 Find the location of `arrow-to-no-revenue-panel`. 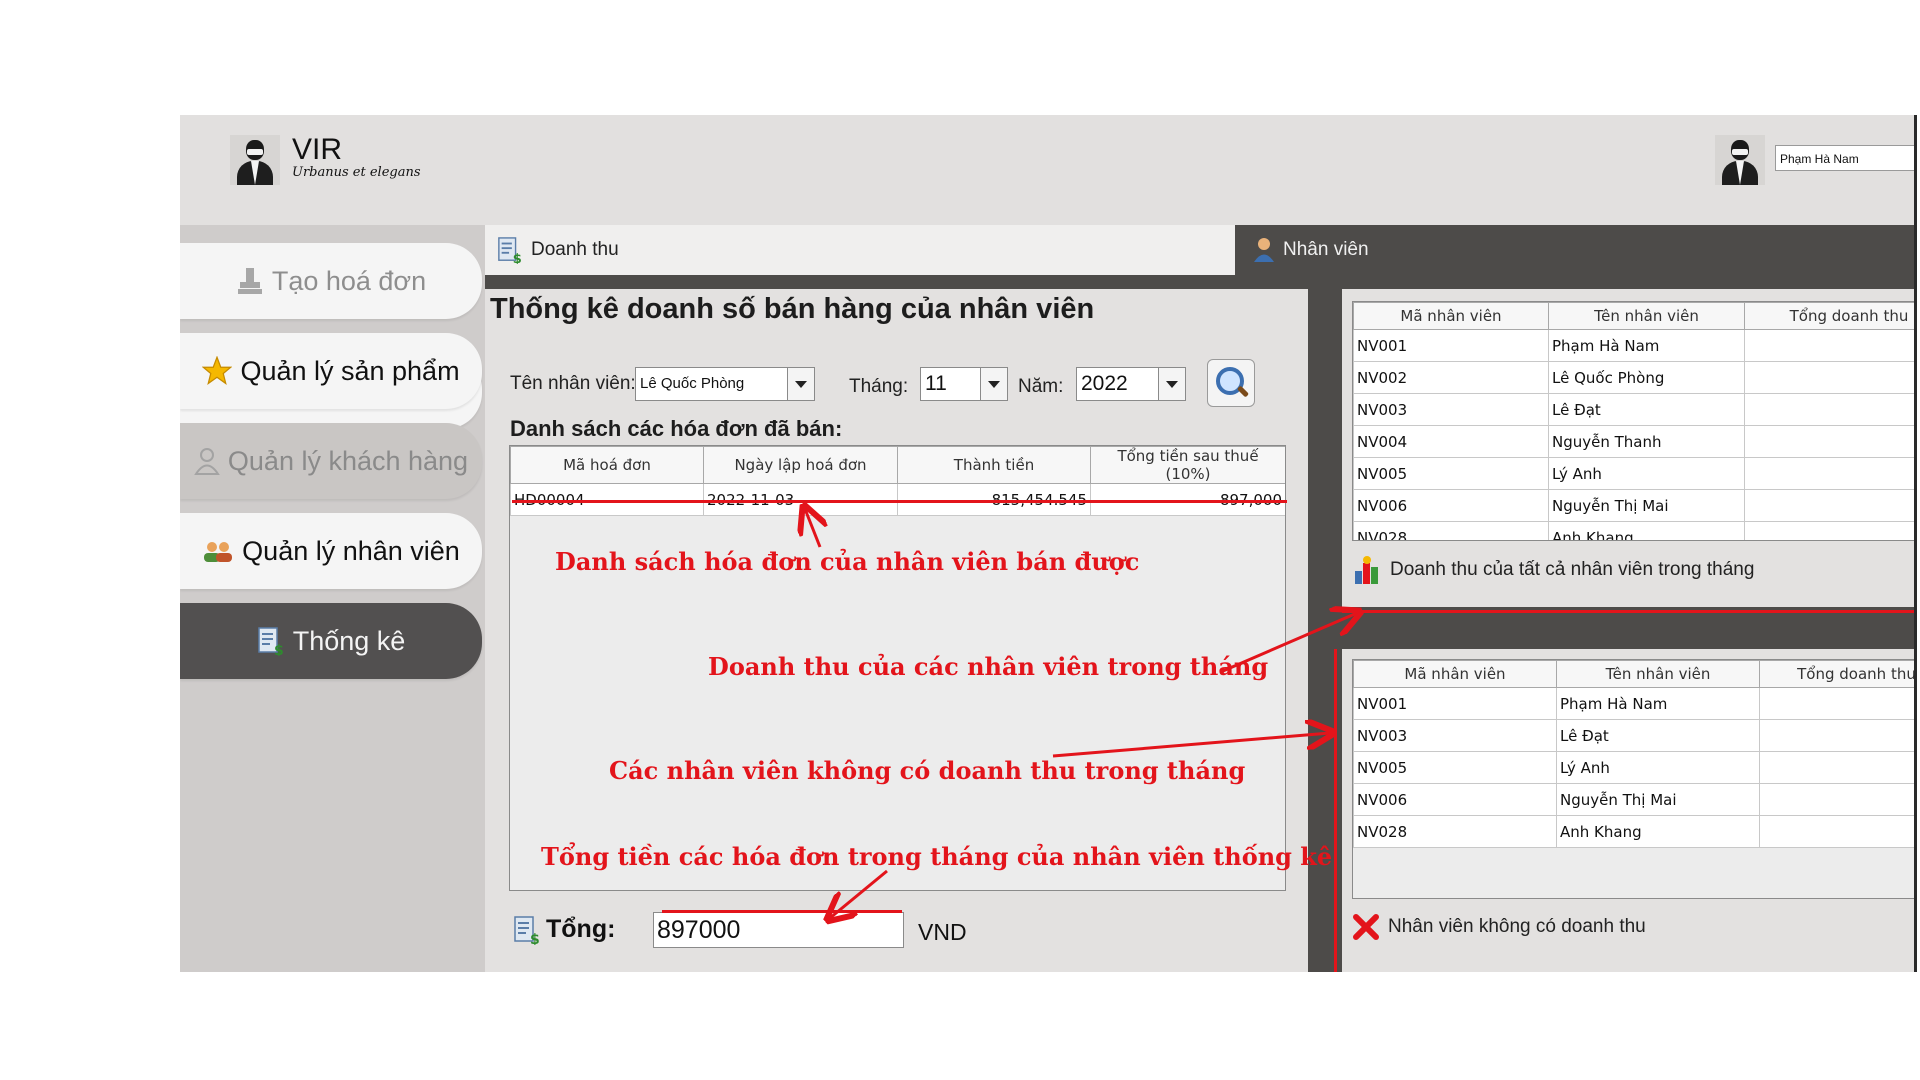

arrow-to-no-revenue-panel is located at coordinates (1191, 745).